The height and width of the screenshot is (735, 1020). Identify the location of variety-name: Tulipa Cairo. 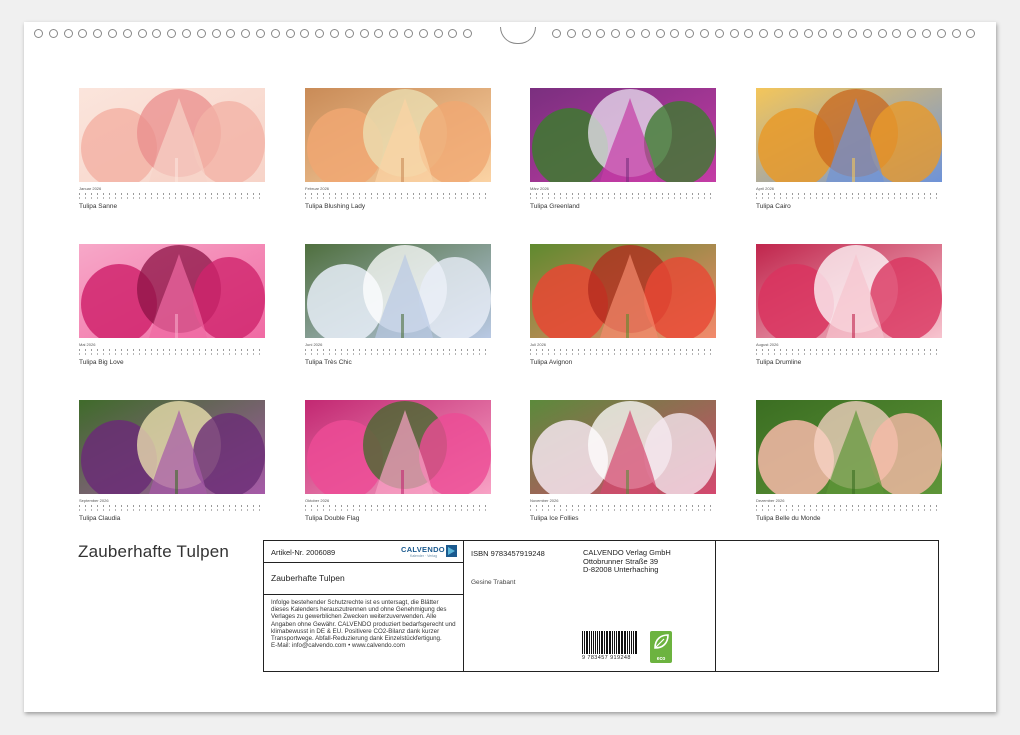
(849, 207).